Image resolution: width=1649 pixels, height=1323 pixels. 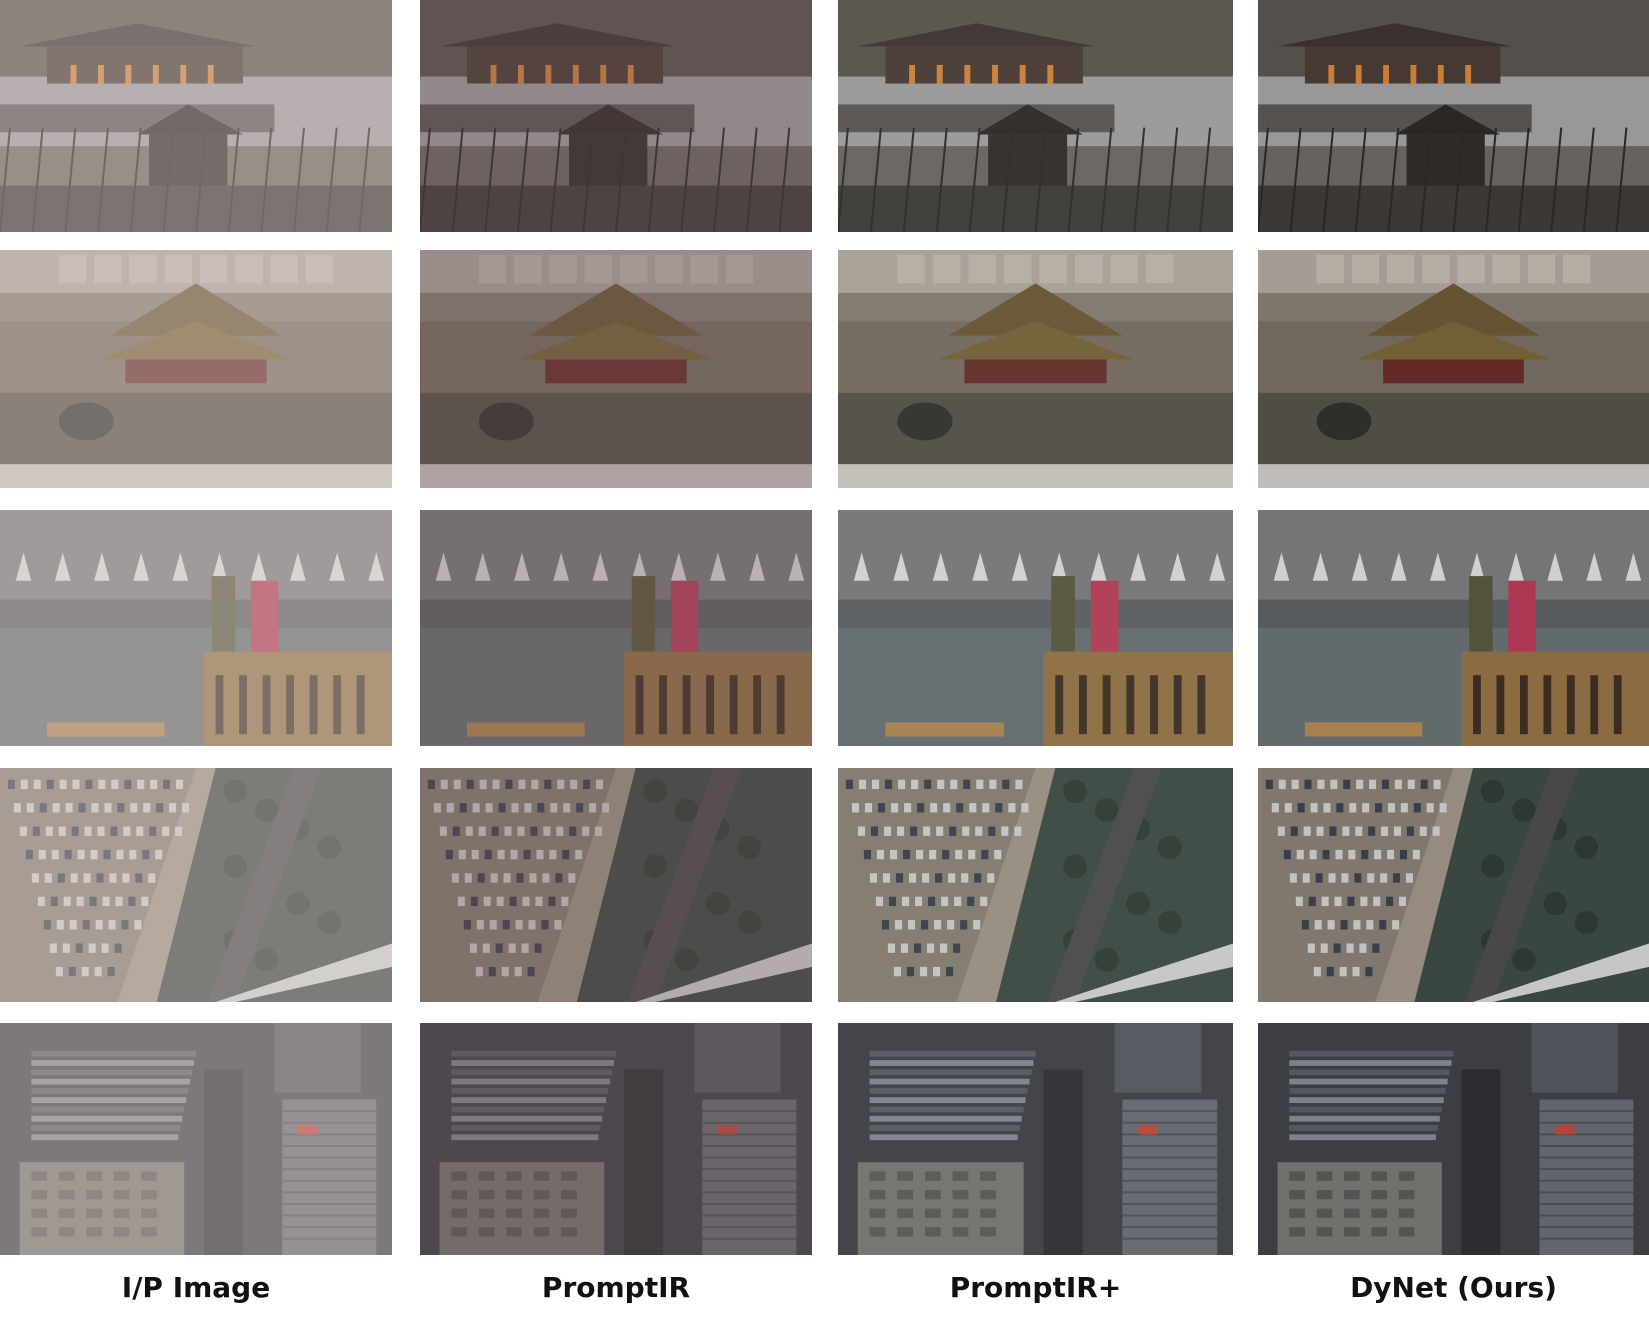 I want to click on image-aerial-parking-lot-input, so click(x=196, y=885).